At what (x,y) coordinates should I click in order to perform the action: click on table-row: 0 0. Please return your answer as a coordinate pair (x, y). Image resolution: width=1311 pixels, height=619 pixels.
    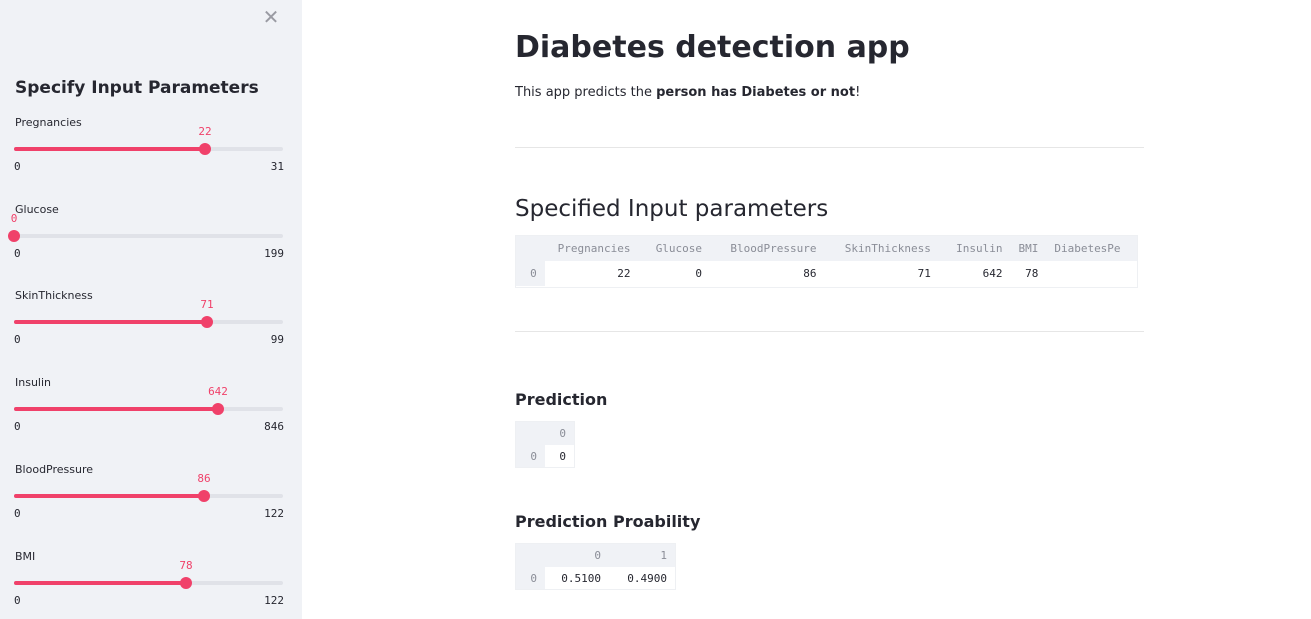
    Looking at the image, I should click on (545, 456).